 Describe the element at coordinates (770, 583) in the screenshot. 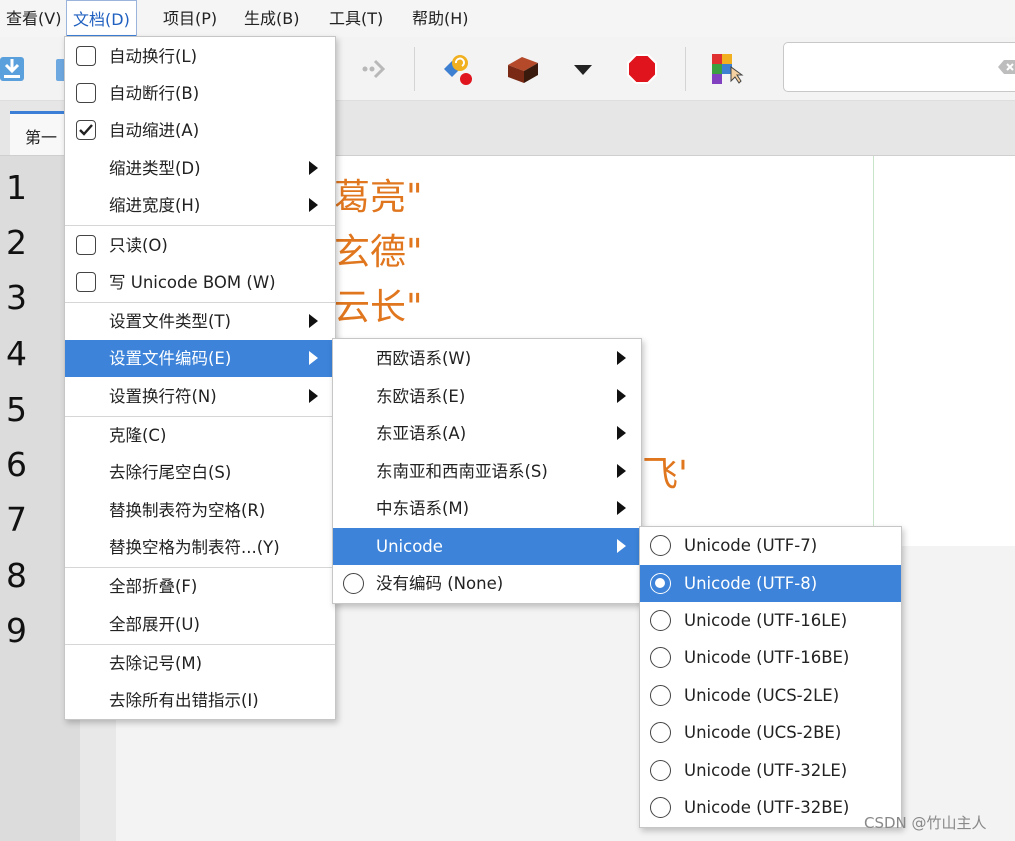

I see `menu-item-utf8: Unicode (UTF-8)` at that location.